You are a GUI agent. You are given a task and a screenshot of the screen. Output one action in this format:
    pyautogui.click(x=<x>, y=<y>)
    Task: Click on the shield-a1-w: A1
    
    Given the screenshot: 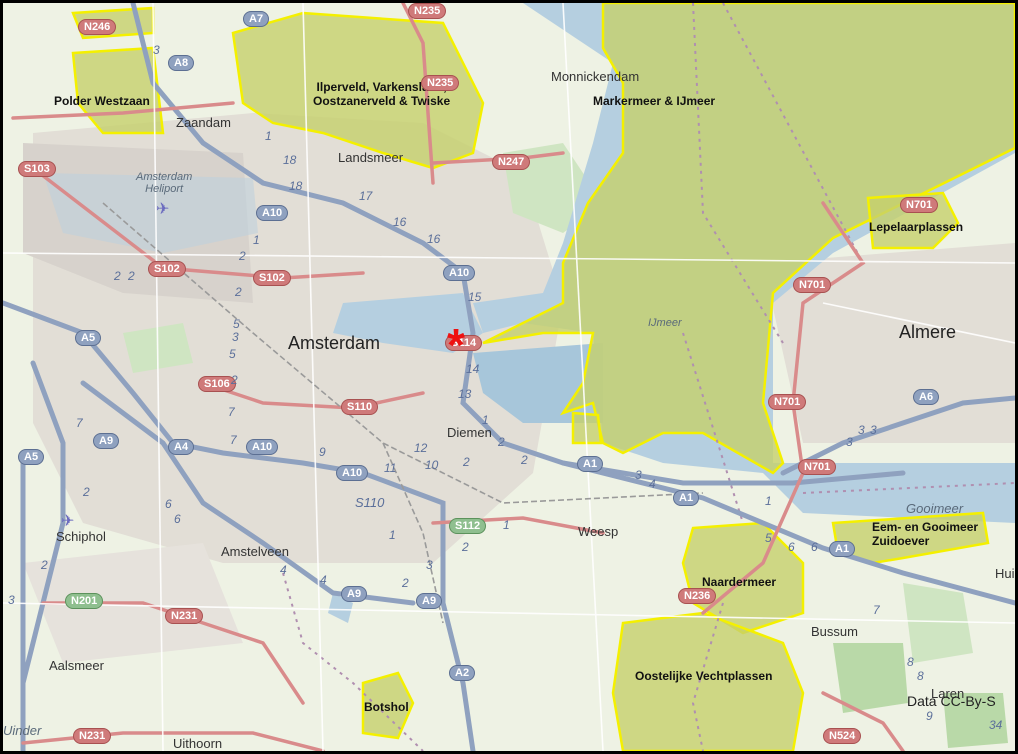 What is the action you would take?
    pyautogui.click(x=590, y=464)
    